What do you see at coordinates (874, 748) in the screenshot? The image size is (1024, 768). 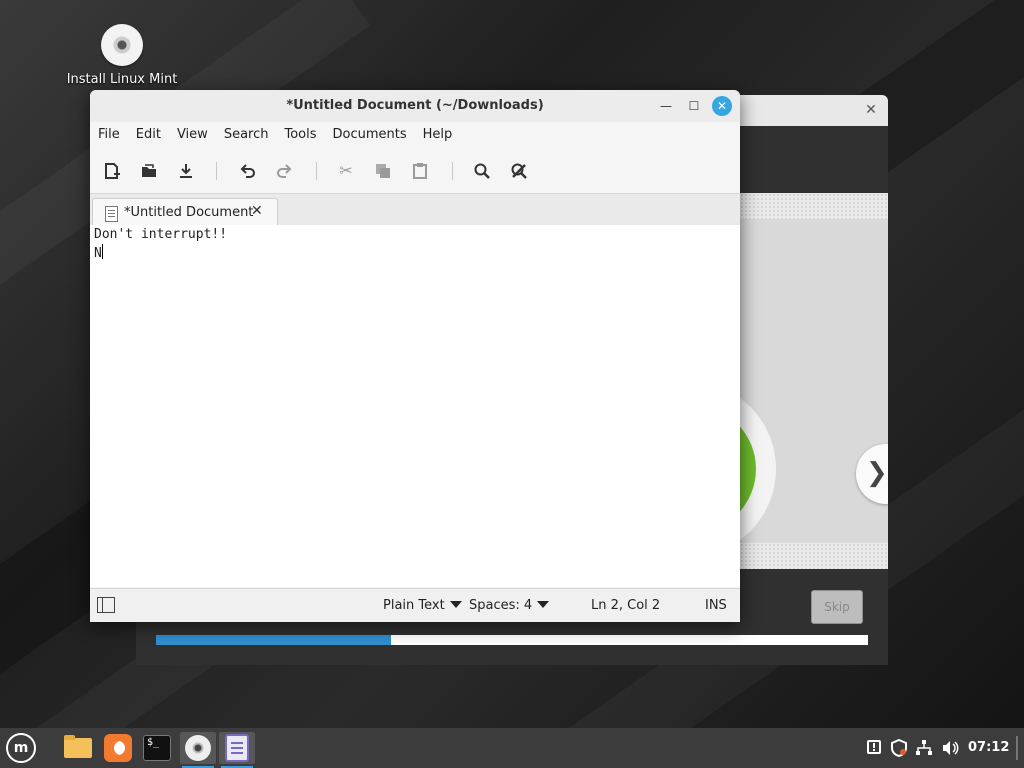 I see `notification-icon` at bounding box center [874, 748].